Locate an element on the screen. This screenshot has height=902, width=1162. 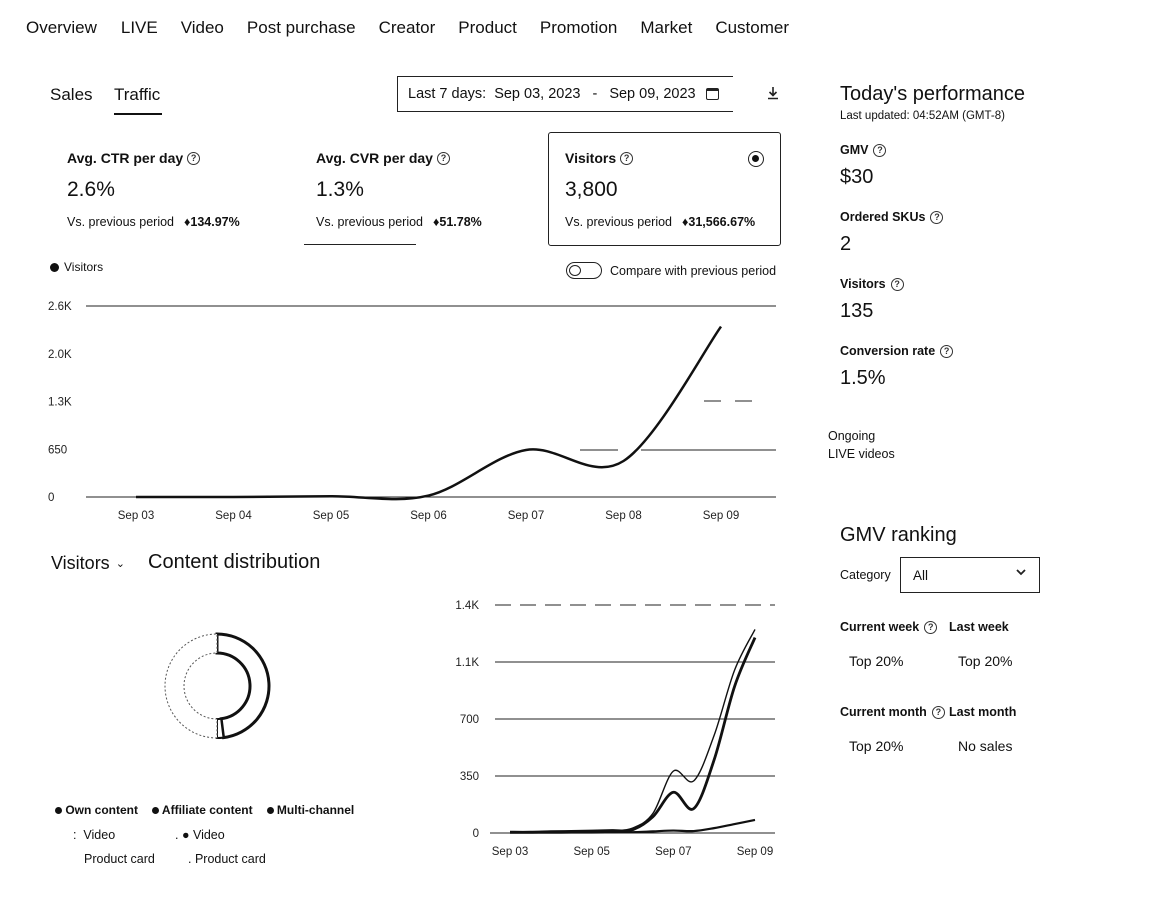
live-videos-label: LIVE videos is located at coordinates (861, 454).